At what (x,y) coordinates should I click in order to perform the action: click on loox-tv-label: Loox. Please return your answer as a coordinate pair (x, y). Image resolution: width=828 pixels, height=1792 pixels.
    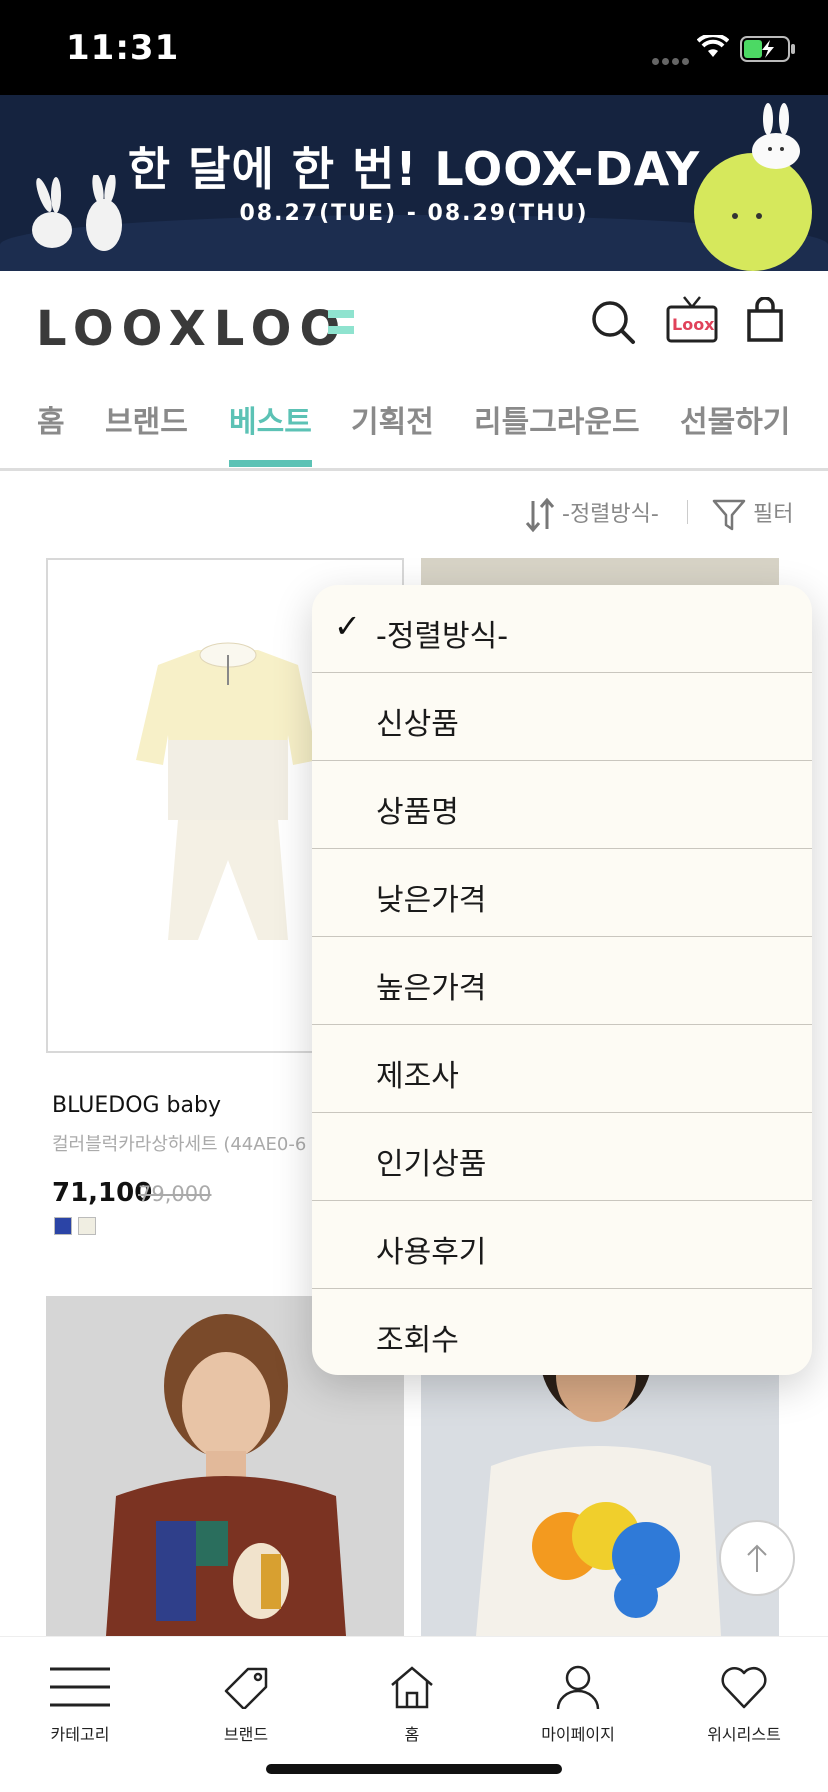
    Looking at the image, I should click on (693, 324).